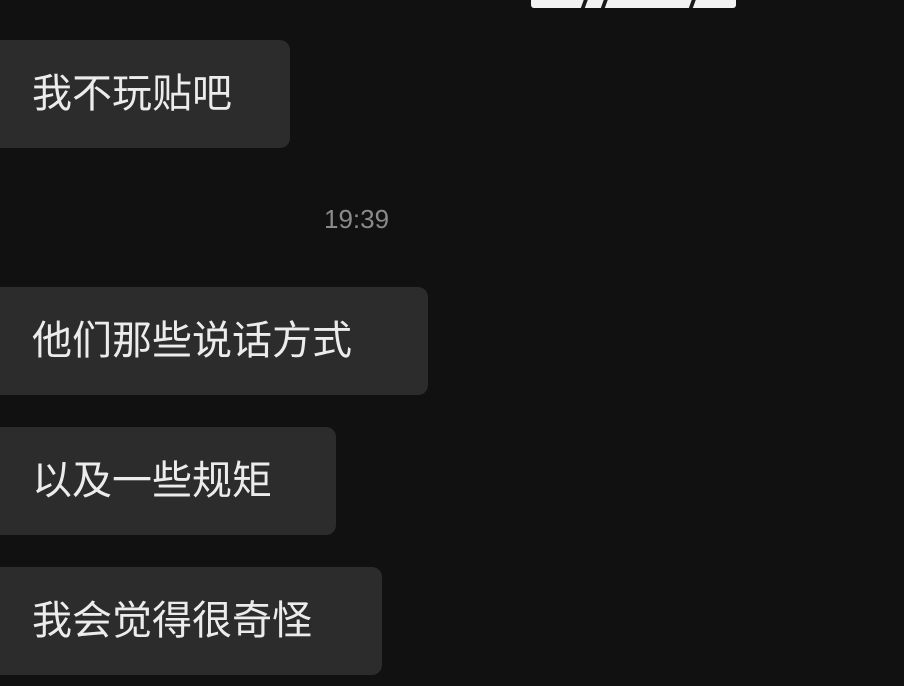 Image resolution: width=904 pixels, height=686 pixels. What do you see at coordinates (633, 4) in the screenshot?
I see `image-message-thumbnail` at bounding box center [633, 4].